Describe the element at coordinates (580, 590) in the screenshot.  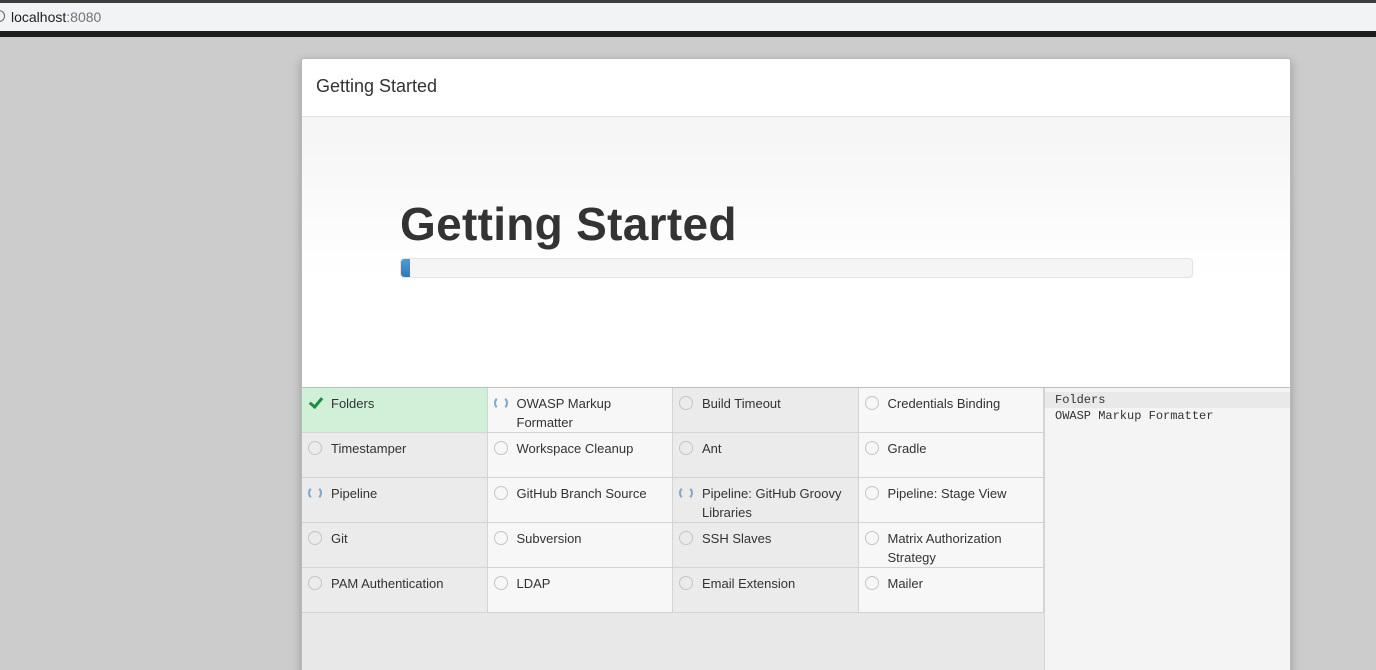
I see `plugin-item: LDAP` at that location.